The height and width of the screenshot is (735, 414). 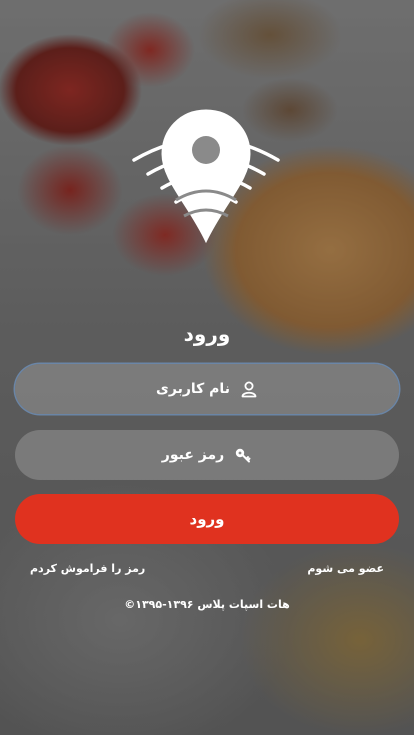 What do you see at coordinates (345, 568) in the screenshot?
I see `signup-link: عضو می شوم` at bounding box center [345, 568].